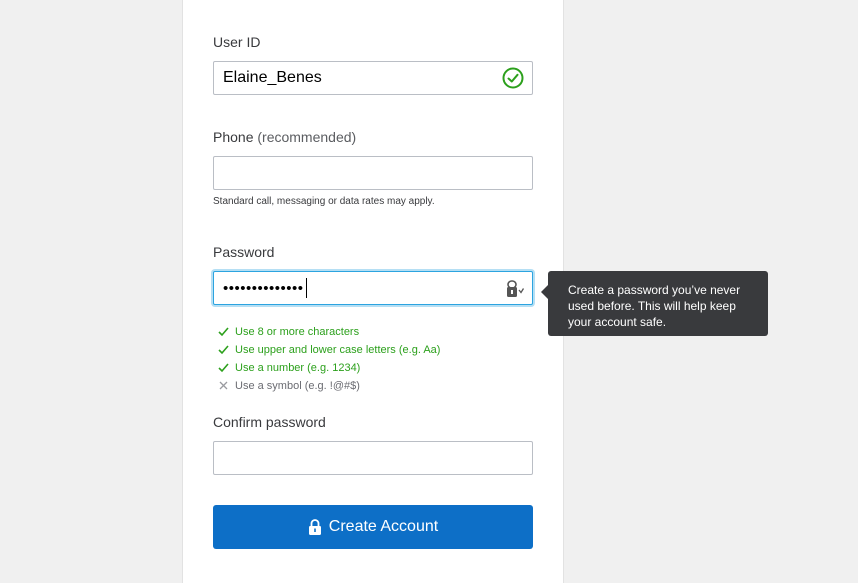 This screenshot has width=858, height=583. Describe the element at coordinates (314, 527) in the screenshot. I see `lock-icon` at that location.